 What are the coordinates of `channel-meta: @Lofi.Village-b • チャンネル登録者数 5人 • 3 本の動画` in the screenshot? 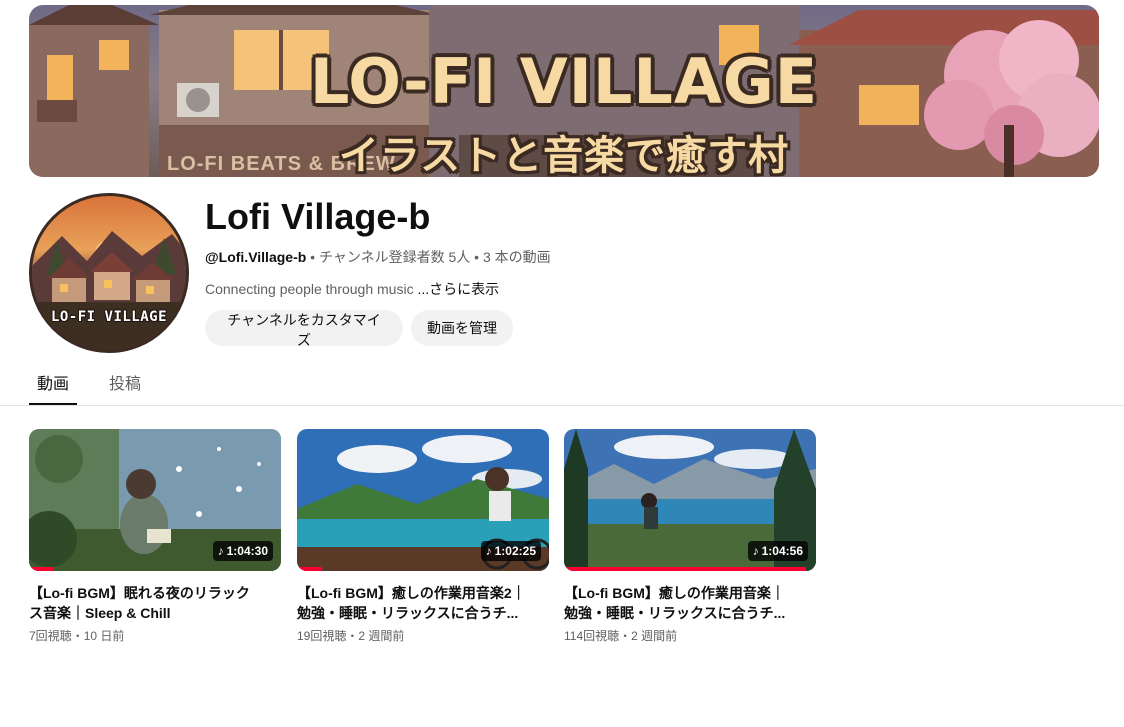 It's located at (378, 257).